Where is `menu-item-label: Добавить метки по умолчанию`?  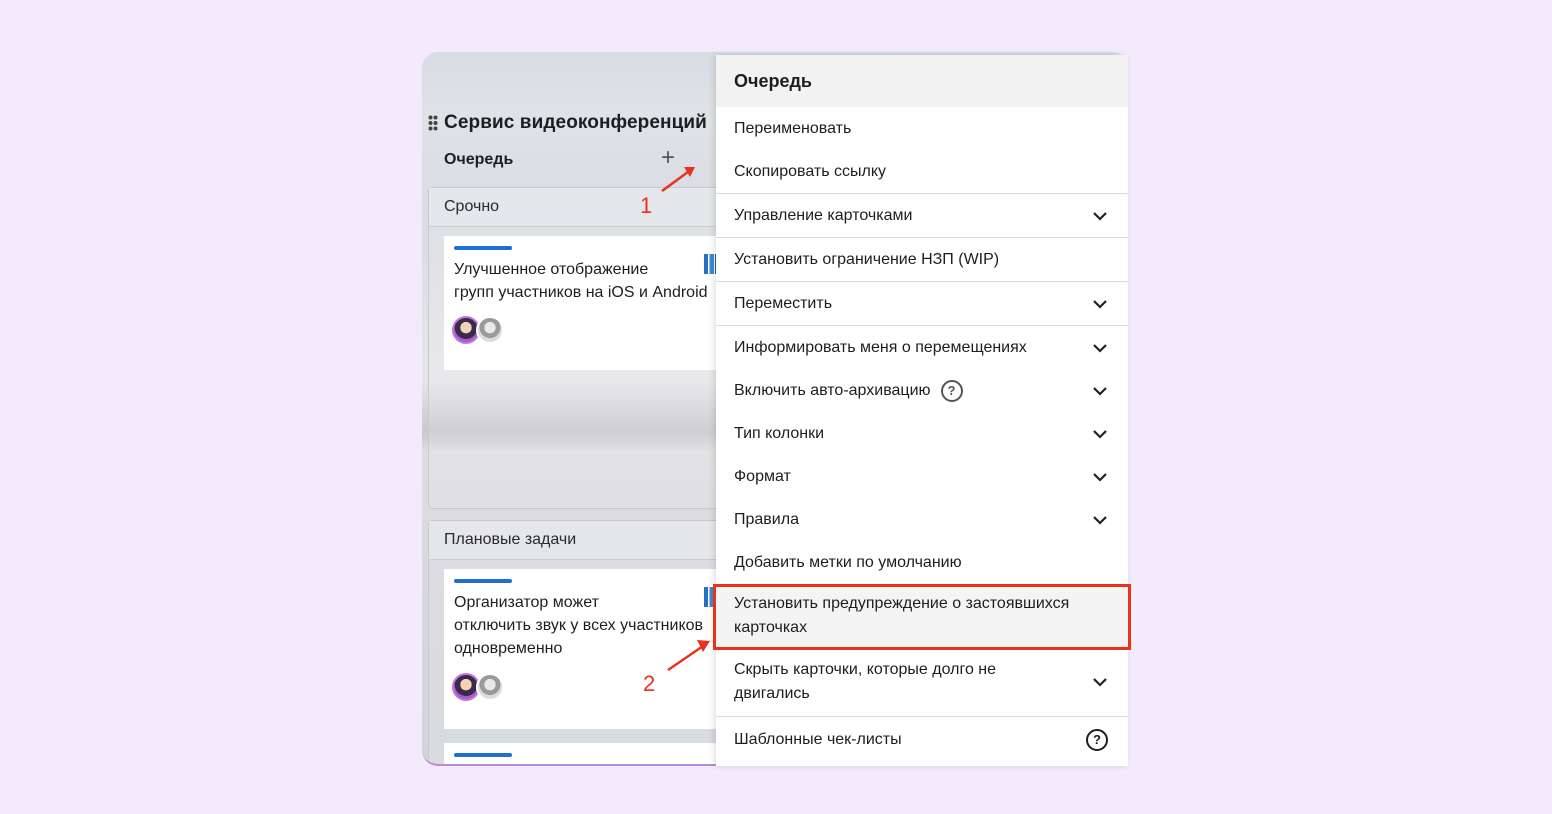
menu-item-label: Добавить метки по умолчанию is located at coordinates (848, 562).